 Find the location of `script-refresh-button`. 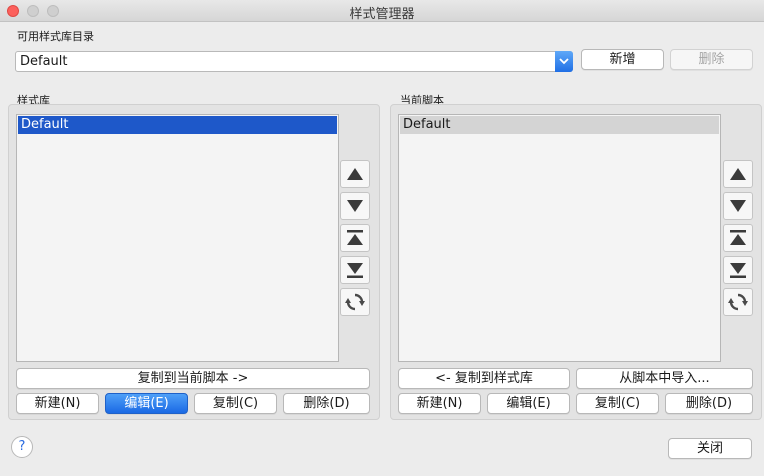

script-refresh-button is located at coordinates (738, 302).